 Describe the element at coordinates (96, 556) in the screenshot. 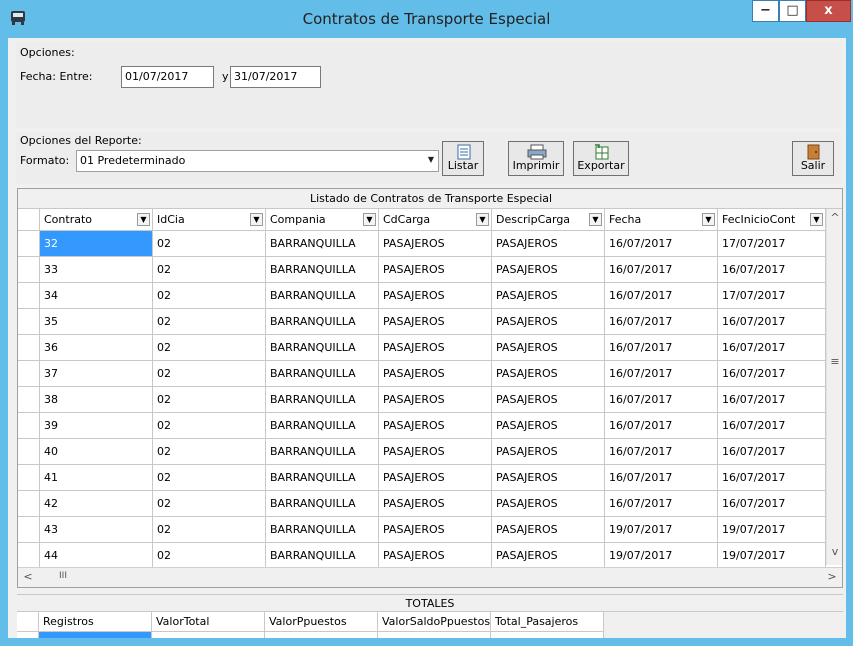

I see `table-cell: 44` at that location.